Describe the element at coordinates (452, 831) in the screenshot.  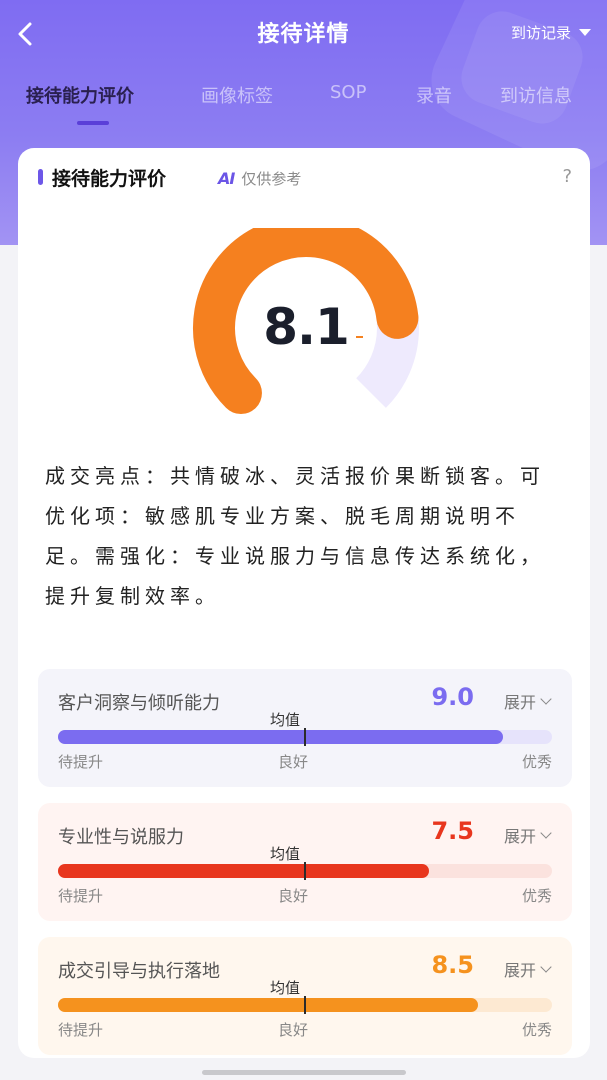
I see `dimension-score: 7.5` at that location.